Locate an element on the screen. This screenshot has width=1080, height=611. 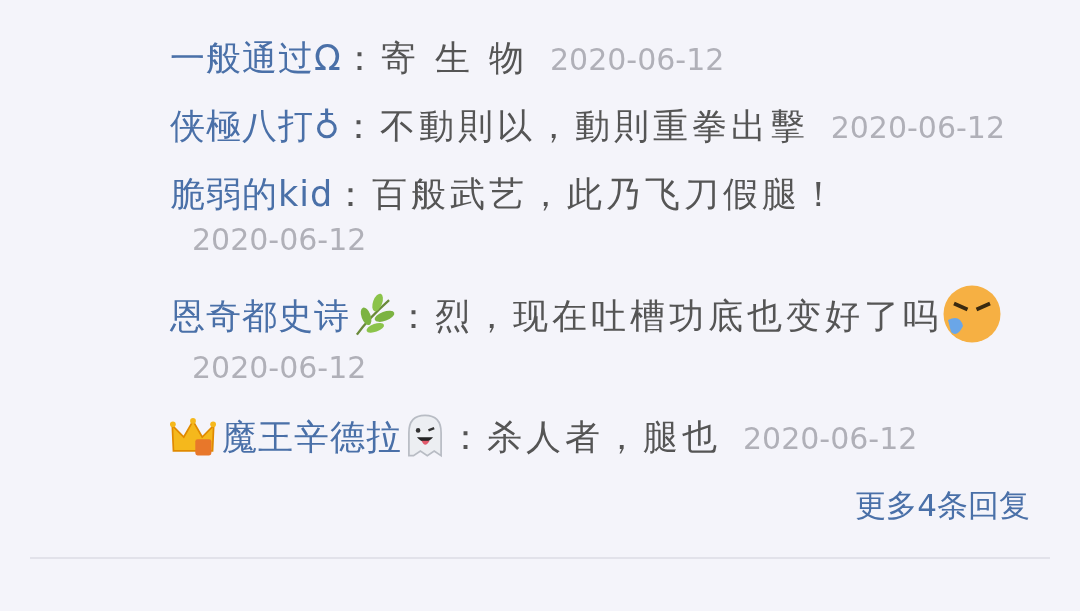
reply-text: ：寄 生 物 is located at coordinates (434, 58).